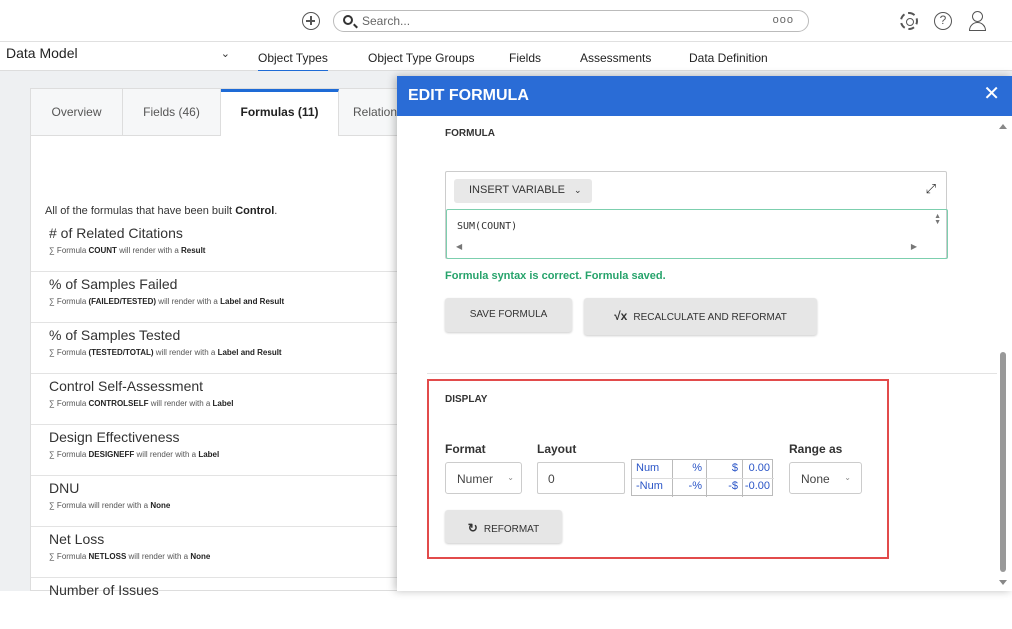 The image size is (1012, 629). Describe the element at coordinates (621, 316) in the screenshot. I see `square-root-icon: √x` at that location.